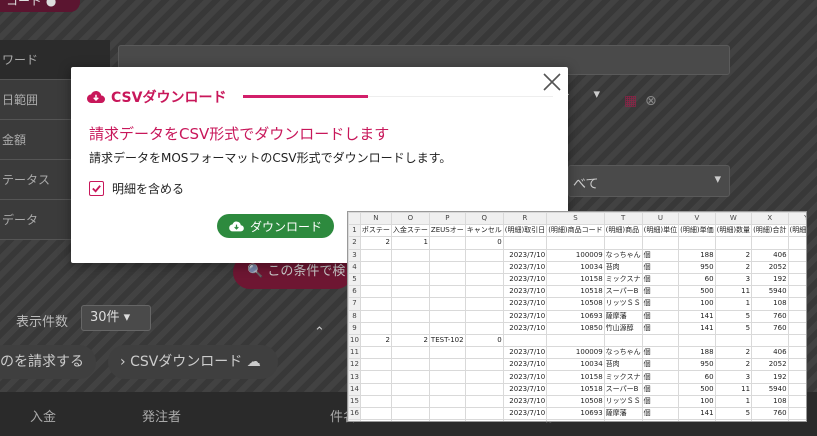 Image resolution: width=817 pixels, height=436 pixels. Describe the element at coordinates (796, 231) in the screenshot. I see `table-cell: (明細)消費` at that location.